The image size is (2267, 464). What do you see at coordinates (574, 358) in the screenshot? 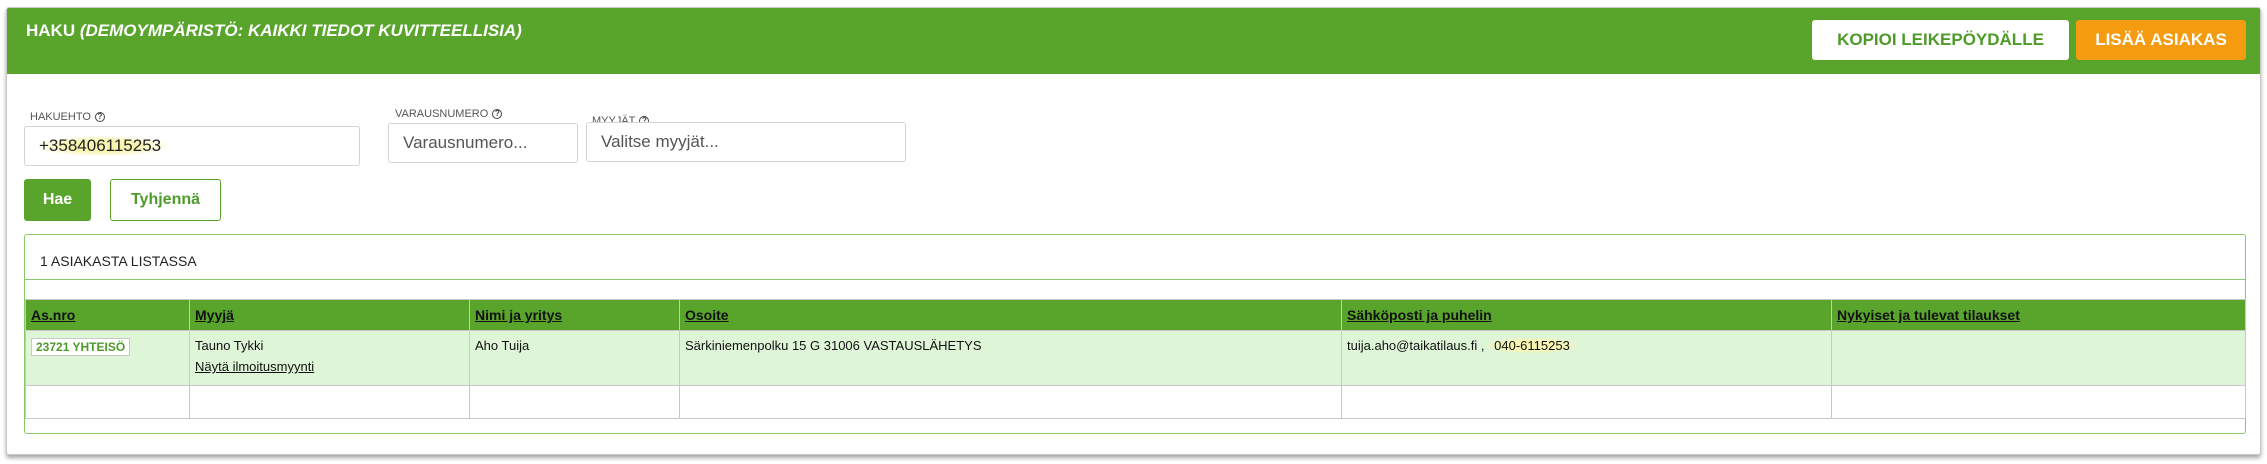
I see `cell-nimi: Aho Tuija` at bounding box center [574, 358].